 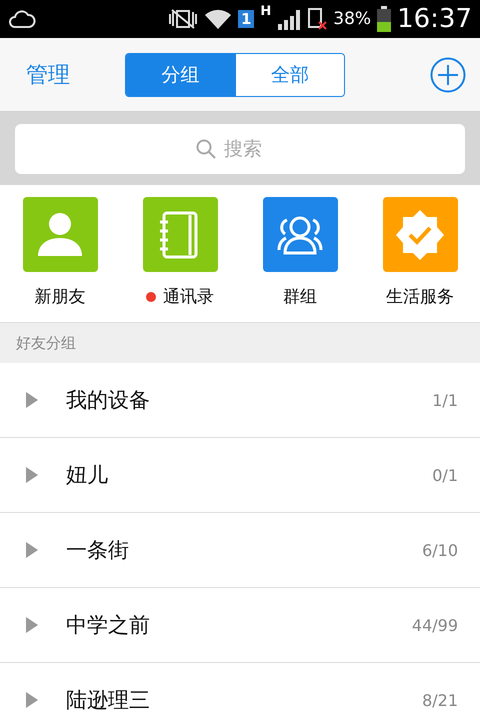 I want to click on shortcut-label: 生活服务, so click(x=420, y=297).